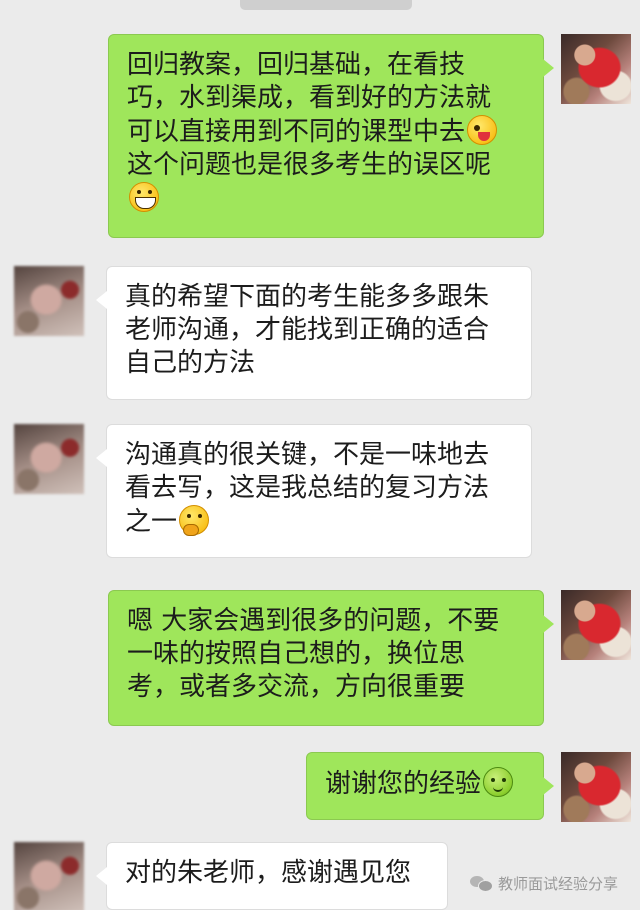 The image size is (640, 910). Describe the element at coordinates (309, 165) in the screenshot. I see `message-text-line: 这个问题也是很多考生的误区呢` at that location.